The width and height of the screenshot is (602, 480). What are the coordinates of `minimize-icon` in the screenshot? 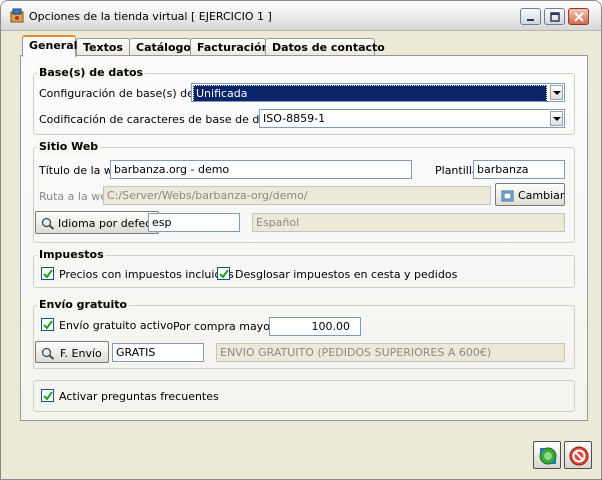 It's located at (530, 20).